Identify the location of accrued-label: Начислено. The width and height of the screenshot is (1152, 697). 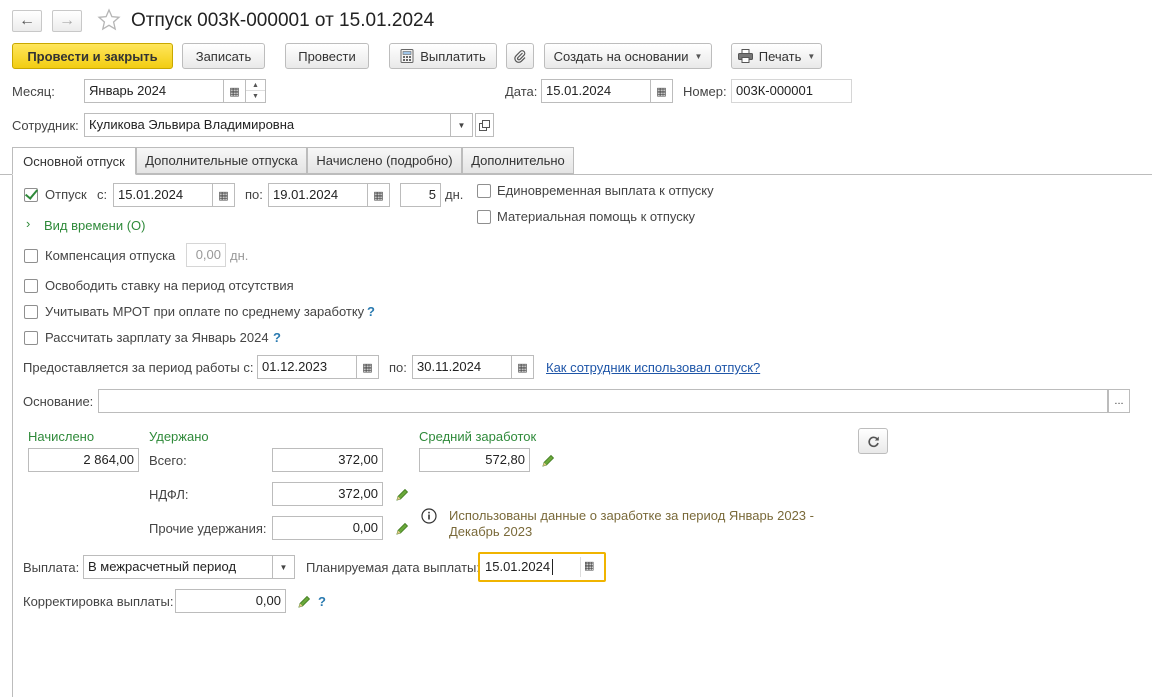
(61, 436).